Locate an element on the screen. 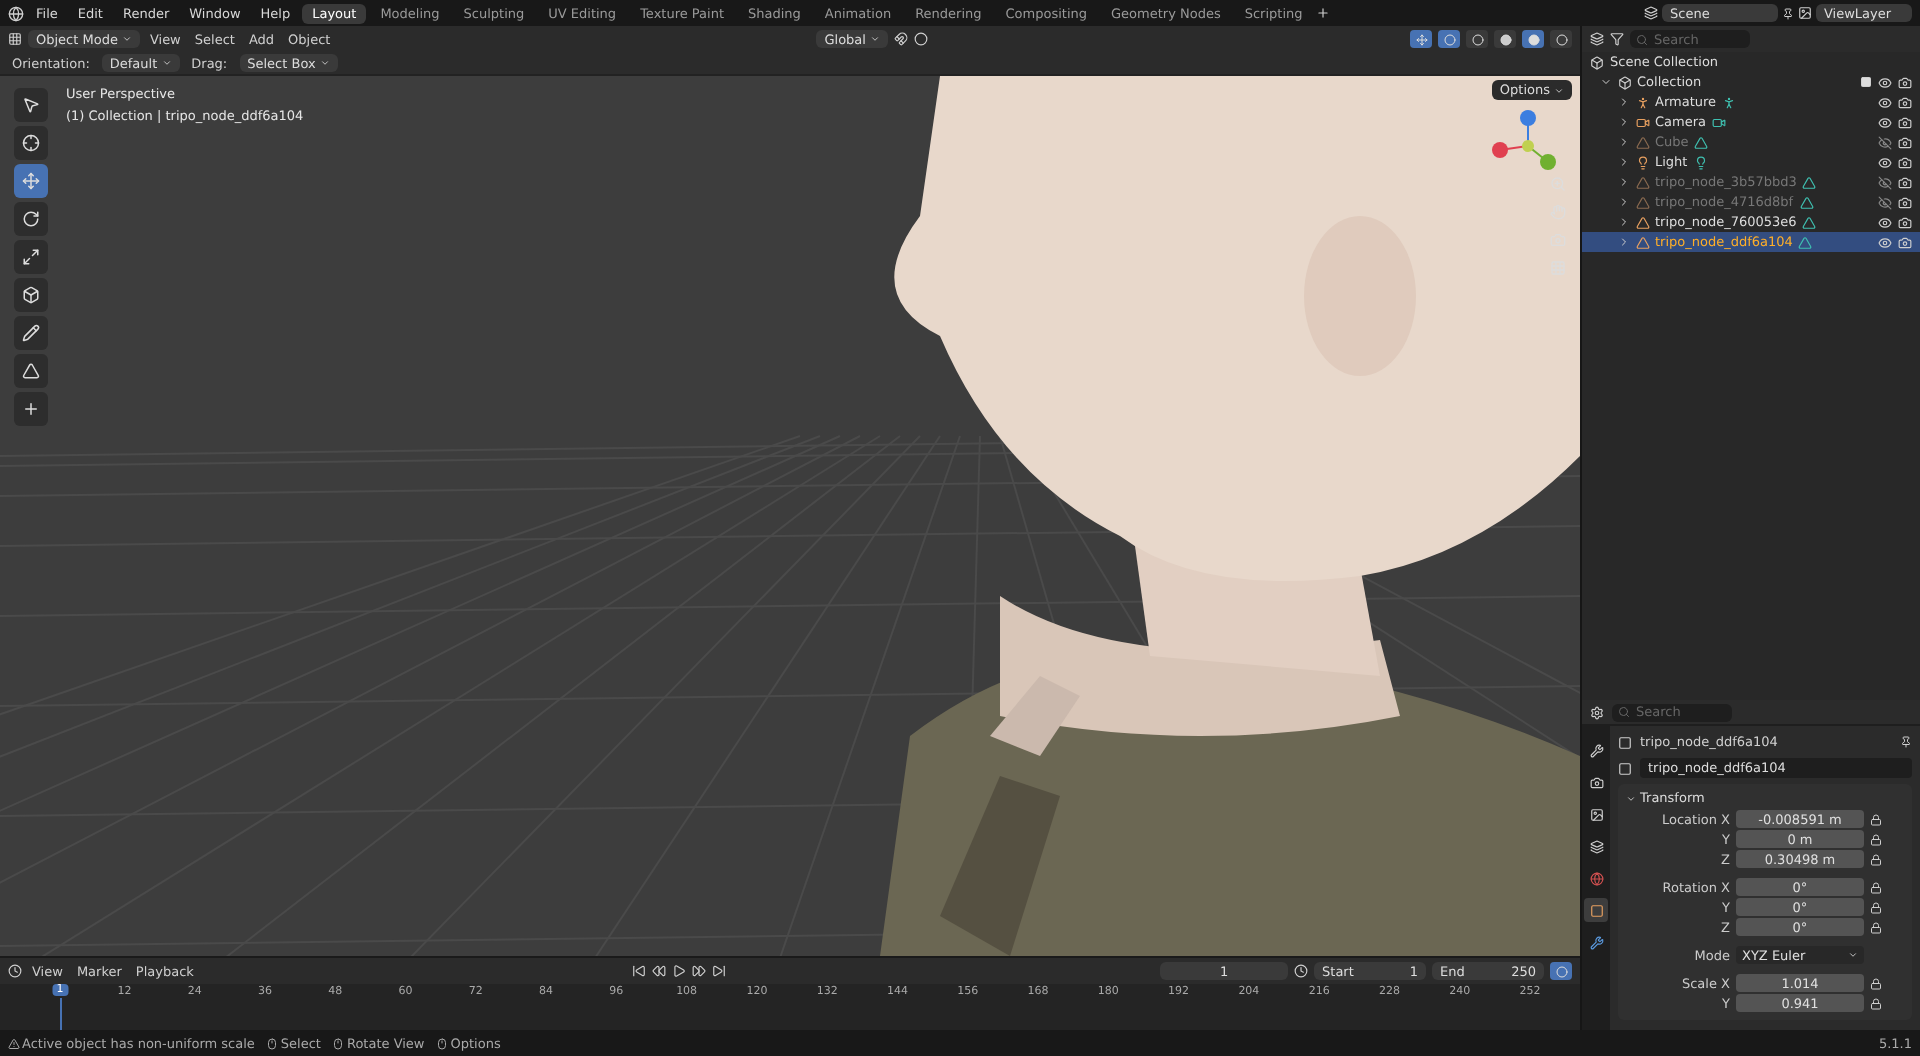  keying-icon is located at coordinates (1561, 971).